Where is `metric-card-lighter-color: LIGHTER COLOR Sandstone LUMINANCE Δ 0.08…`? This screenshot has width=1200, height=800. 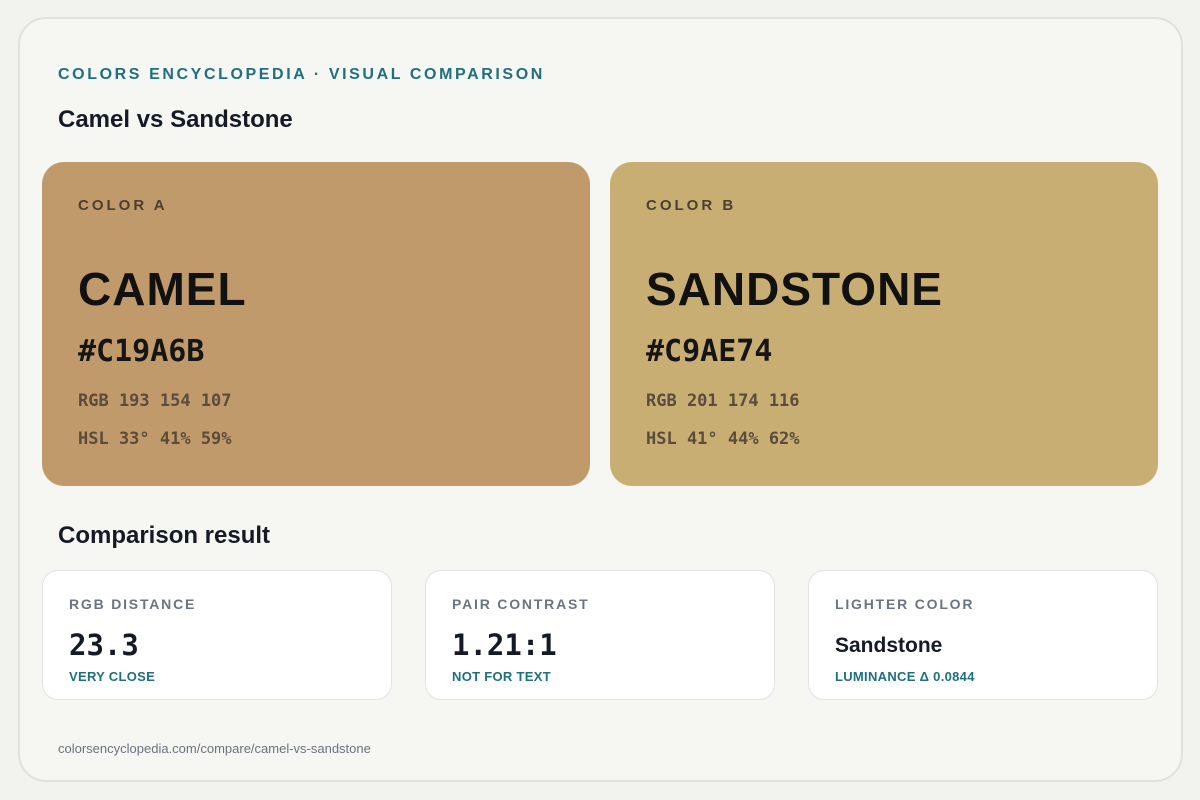 metric-card-lighter-color: LIGHTER COLOR Sandstone LUMINANCE Δ 0.08… is located at coordinates (983, 635).